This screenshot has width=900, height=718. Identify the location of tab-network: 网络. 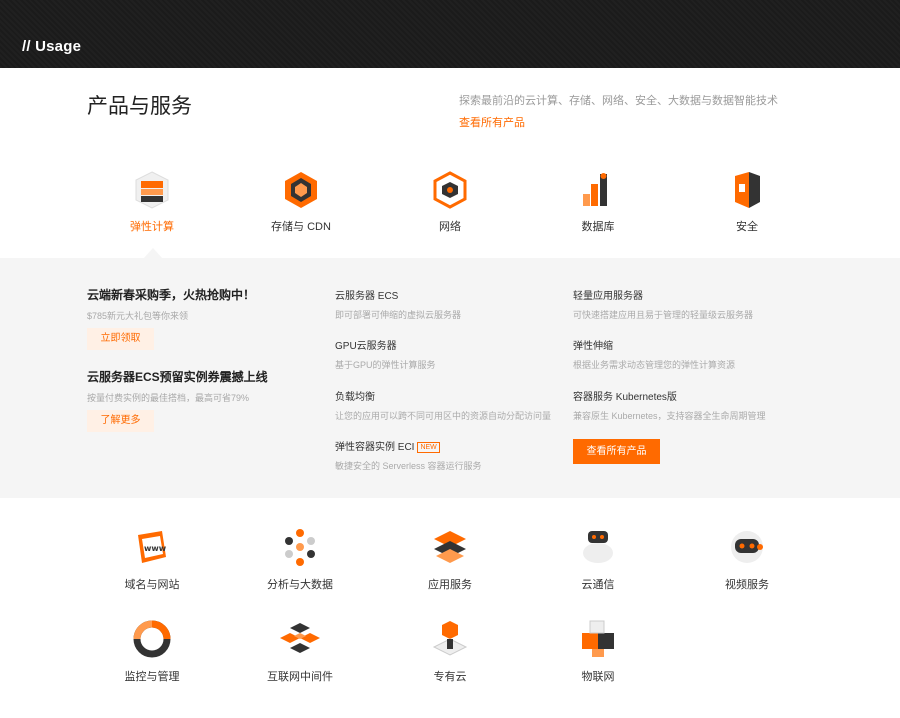
(450, 202).